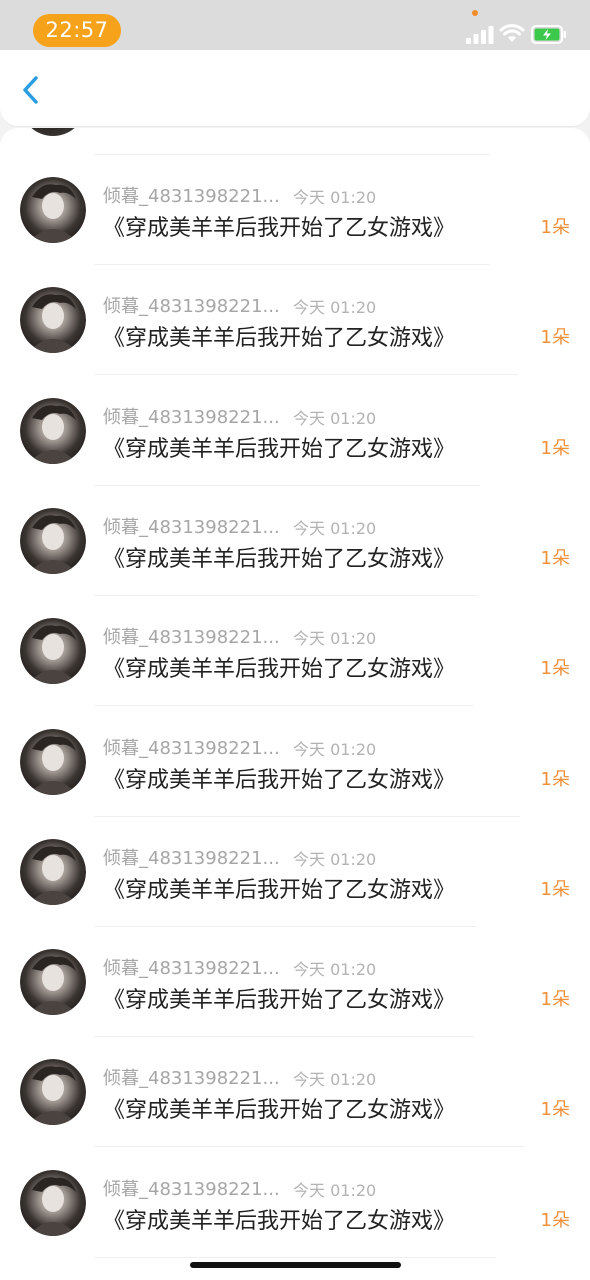  Describe the element at coordinates (548, 34) in the screenshot. I see `battery-charging-icon` at that location.